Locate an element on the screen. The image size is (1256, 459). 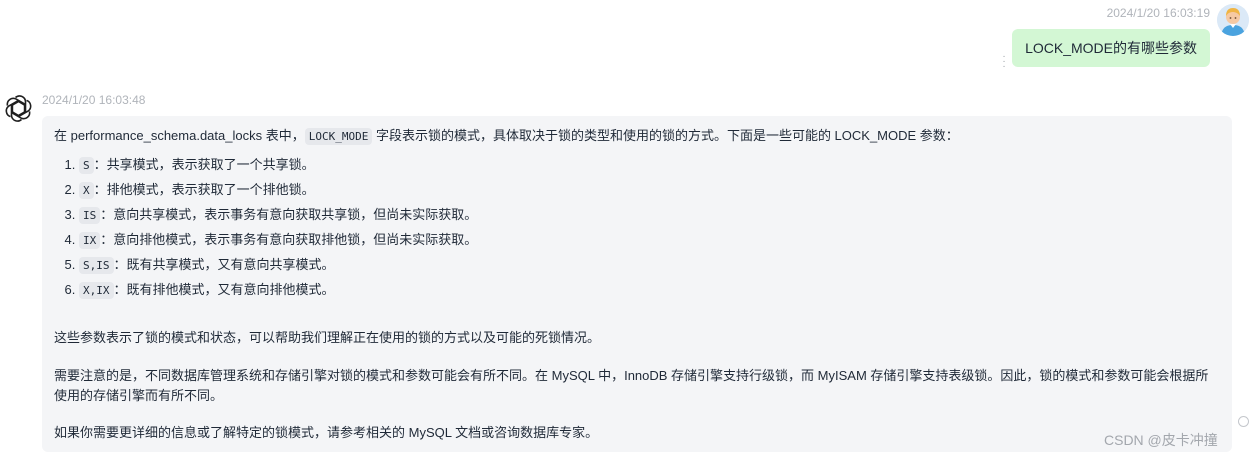
list-item: X,IX：既有排他模式，又有意向排他模式。 is located at coordinates (649, 289).